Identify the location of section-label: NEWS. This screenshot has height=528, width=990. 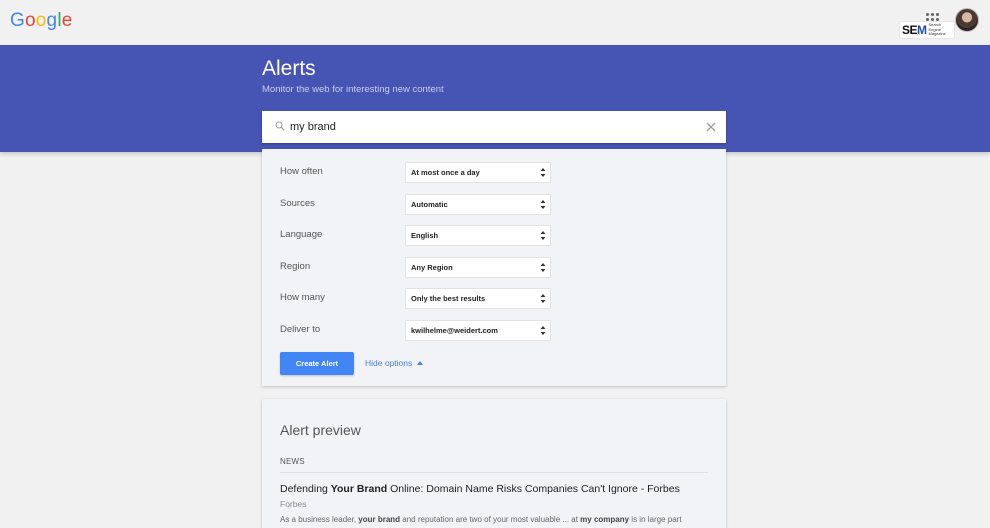
(292, 461).